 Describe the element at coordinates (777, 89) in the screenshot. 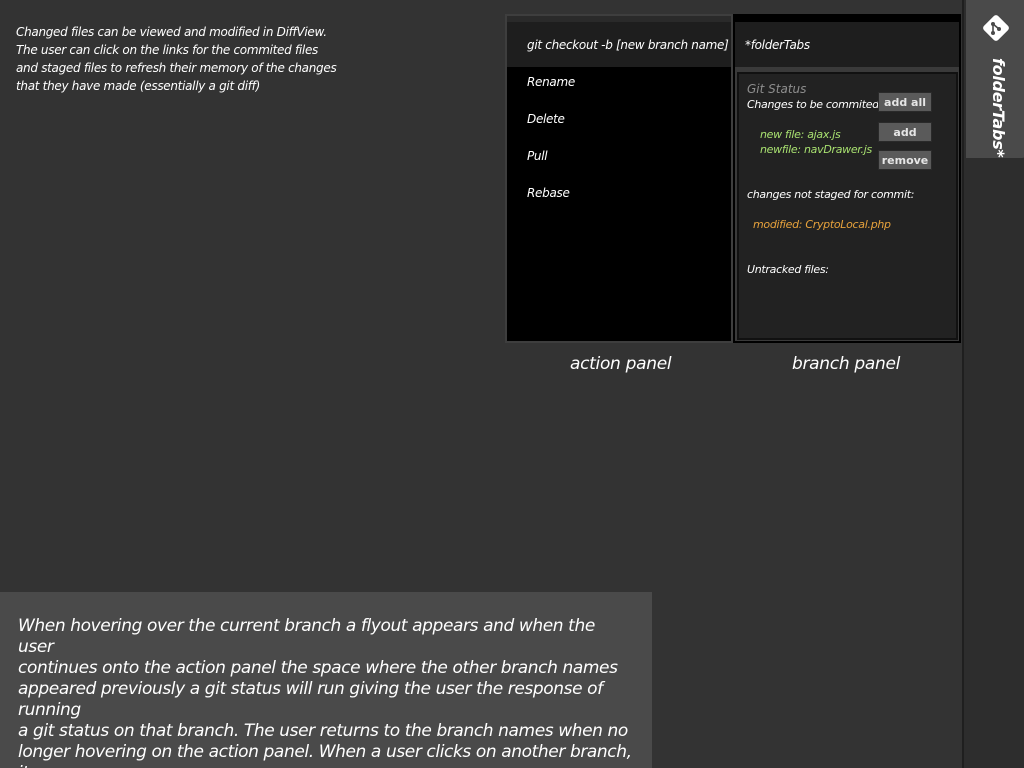

I see `git-status-title: Git Status` at that location.